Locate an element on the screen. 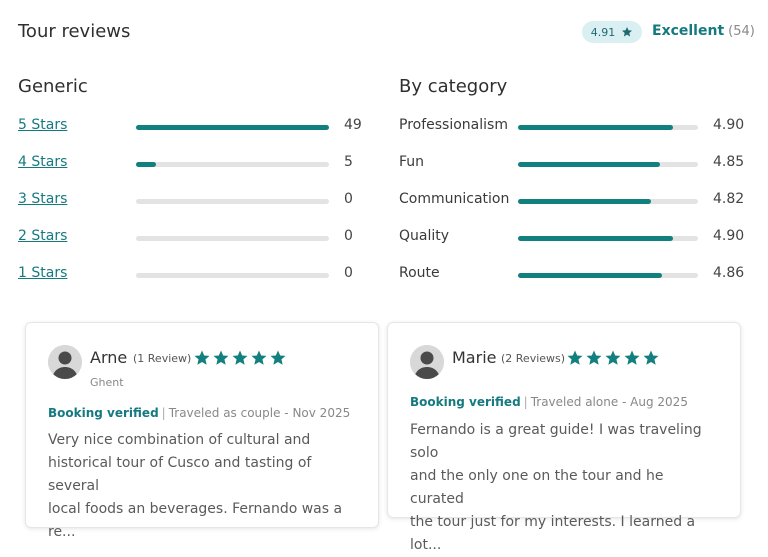 This screenshot has width=768, height=557. overall-rating-badge: 4.91 is located at coordinates (612, 32).